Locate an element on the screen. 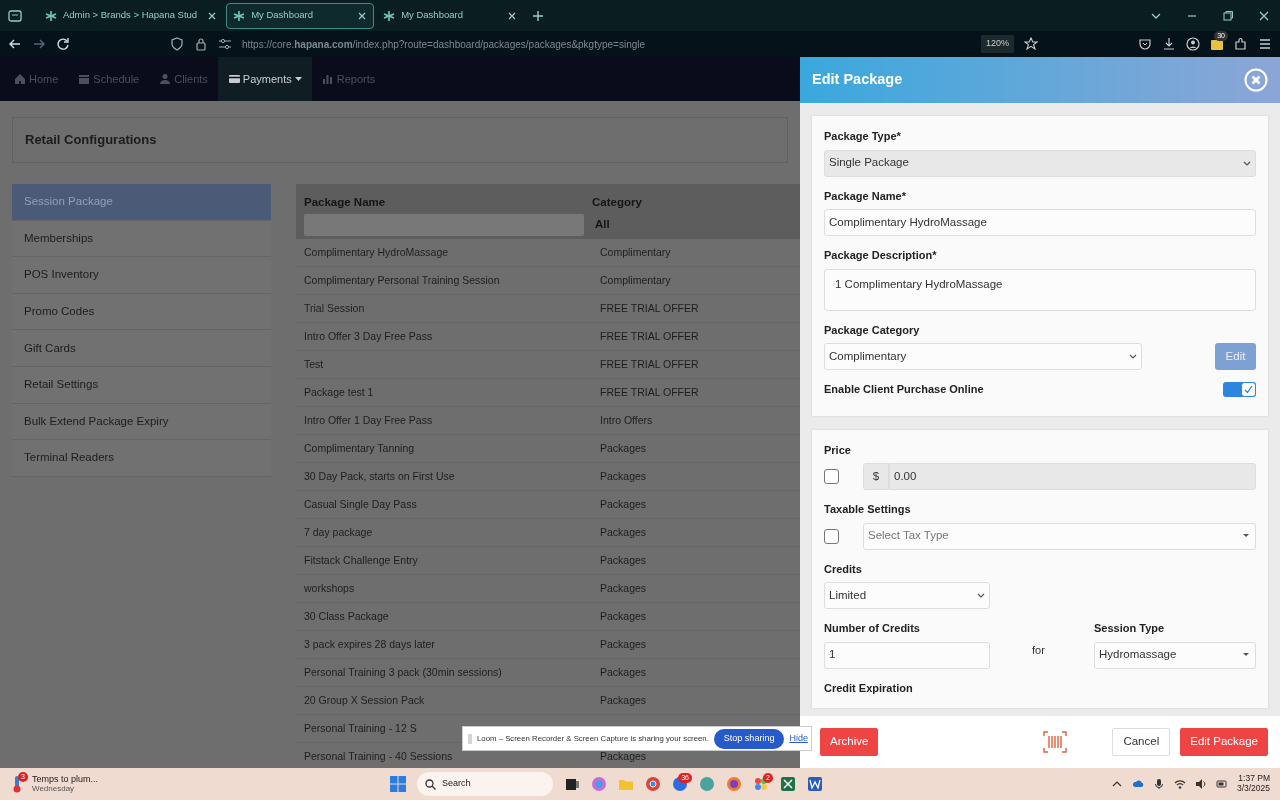 This screenshot has width=1280, height=800. fox-browser-icon is located at coordinates (734, 784).